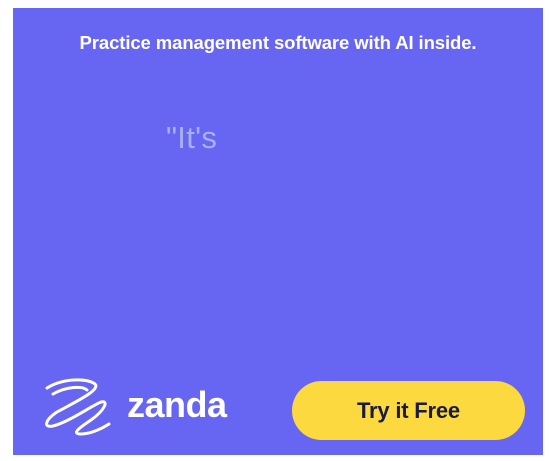 The image size is (550, 461). I want to click on zanda-logo: zanda, so click(131, 407).